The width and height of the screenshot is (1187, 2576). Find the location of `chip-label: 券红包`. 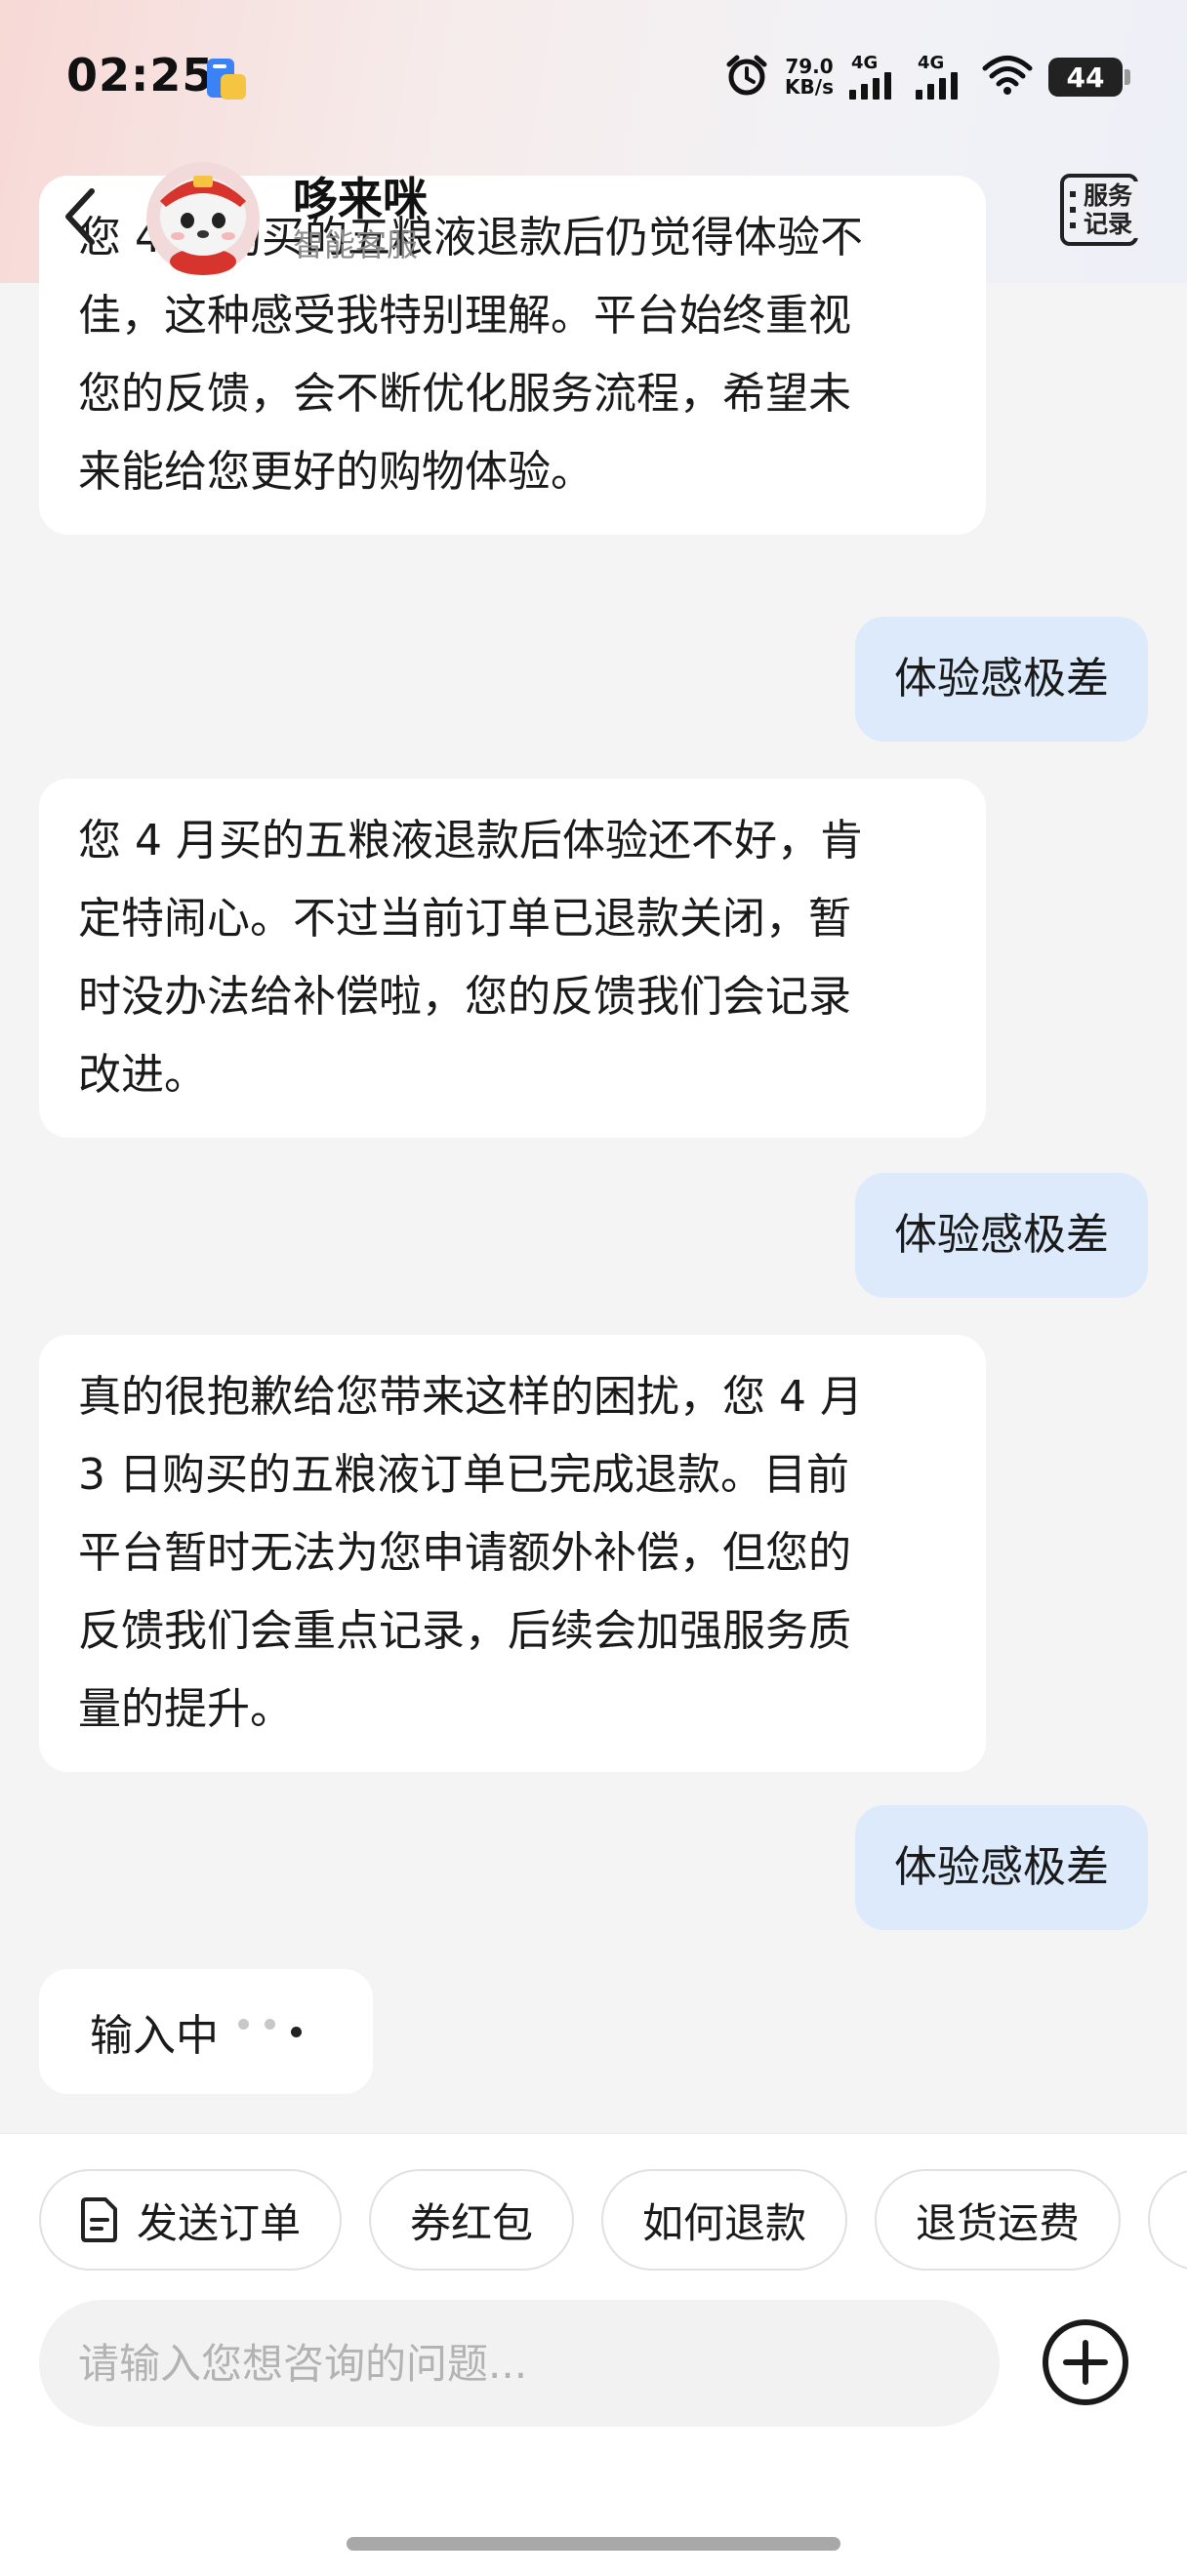

chip-label: 券红包 is located at coordinates (472, 2222).